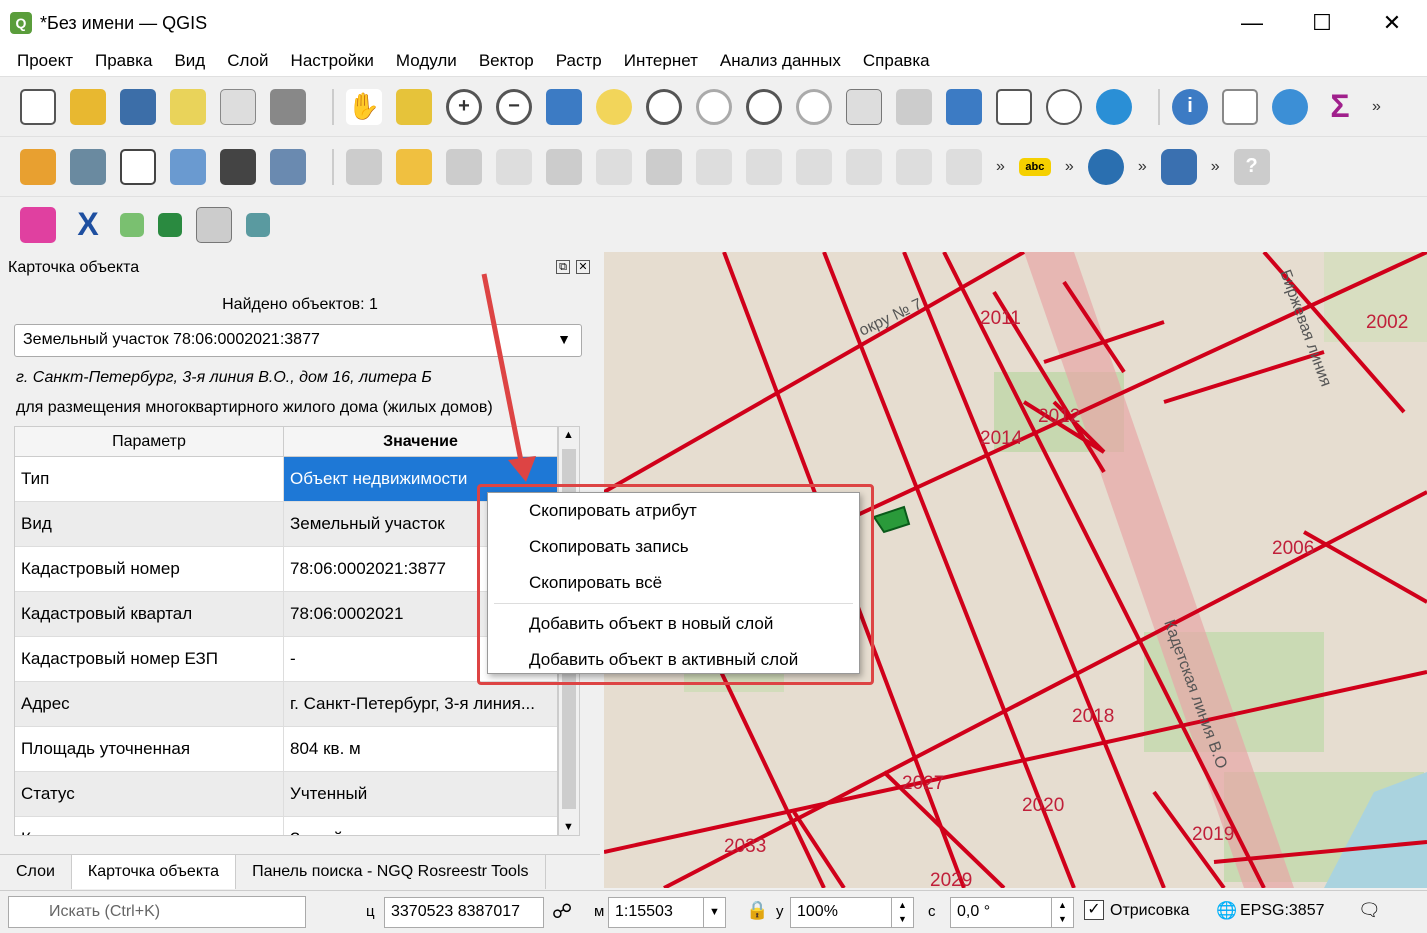 The height and width of the screenshot is (933, 1427). I want to click on zoom-native-icon, so click(714, 106).